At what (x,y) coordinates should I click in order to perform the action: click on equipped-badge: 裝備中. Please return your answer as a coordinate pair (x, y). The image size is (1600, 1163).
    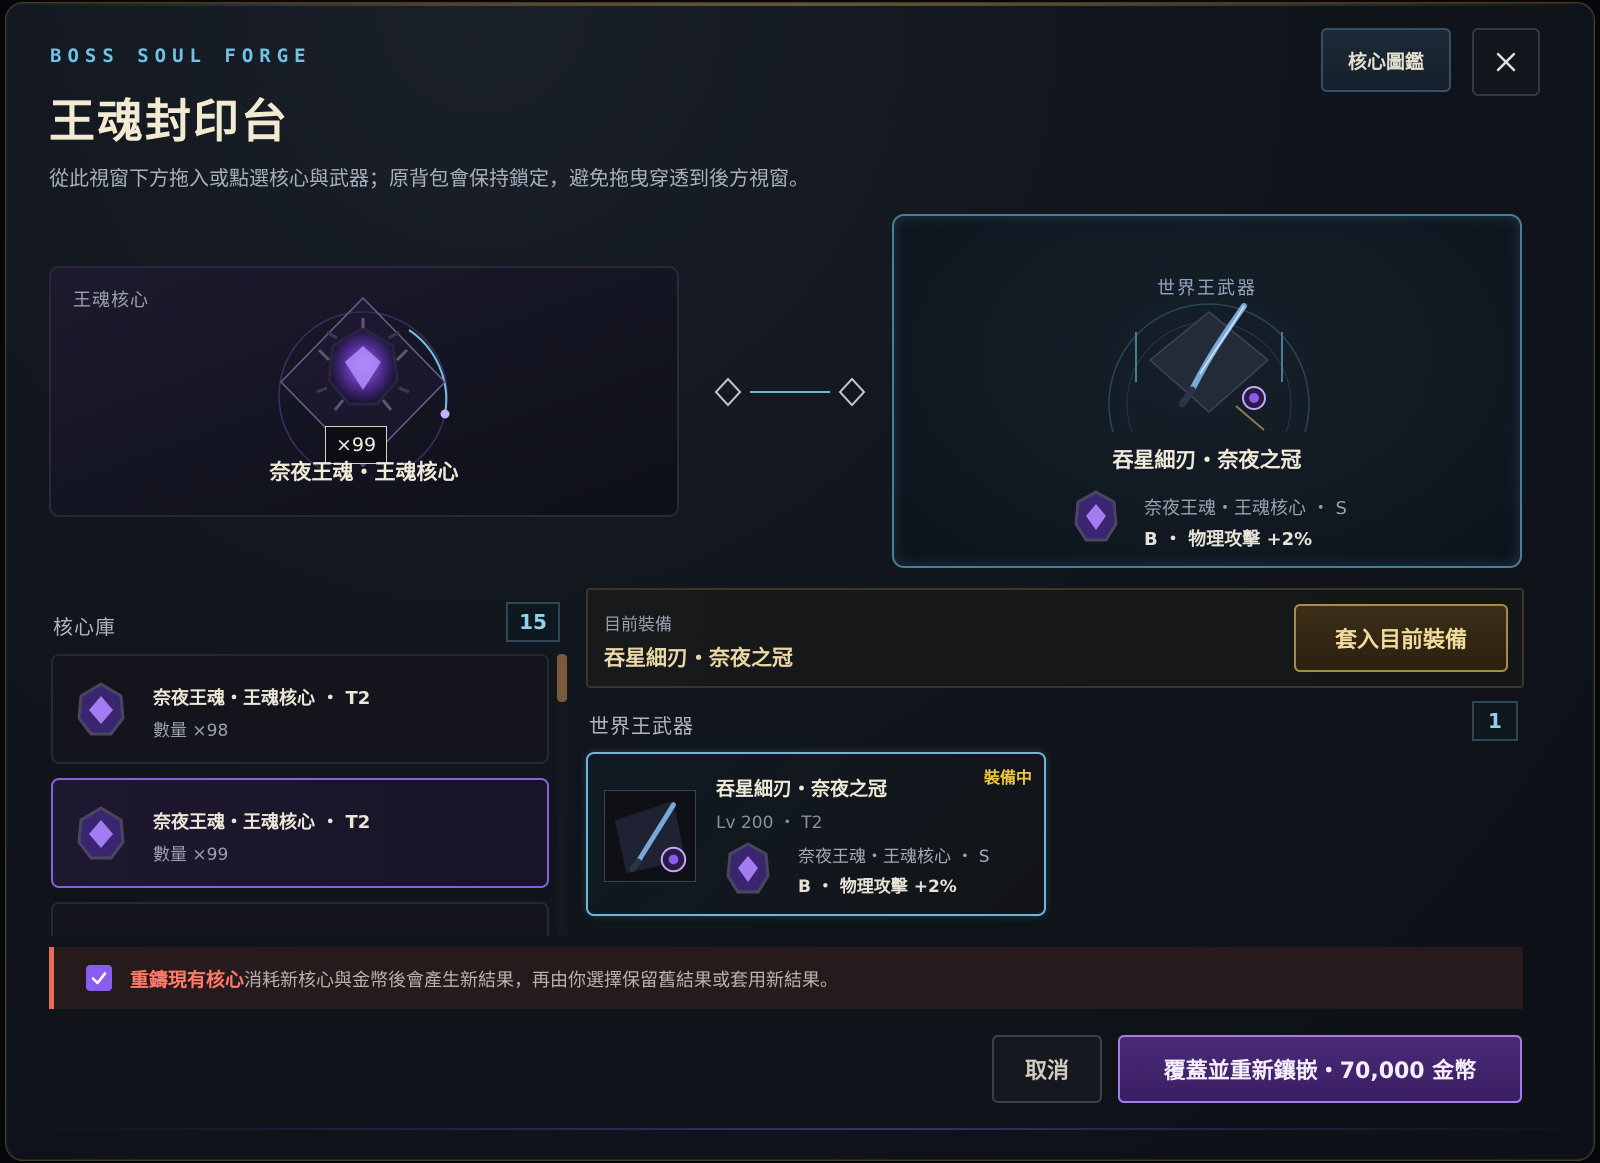
    Looking at the image, I should click on (1007, 777).